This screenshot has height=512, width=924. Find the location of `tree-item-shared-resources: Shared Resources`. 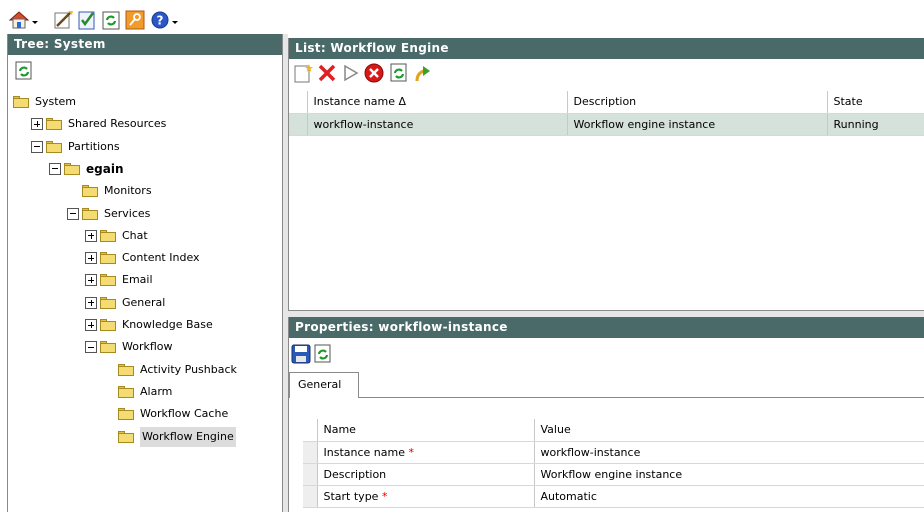

tree-item-shared-resources: Shared Resources is located at coordinates (143, 124).